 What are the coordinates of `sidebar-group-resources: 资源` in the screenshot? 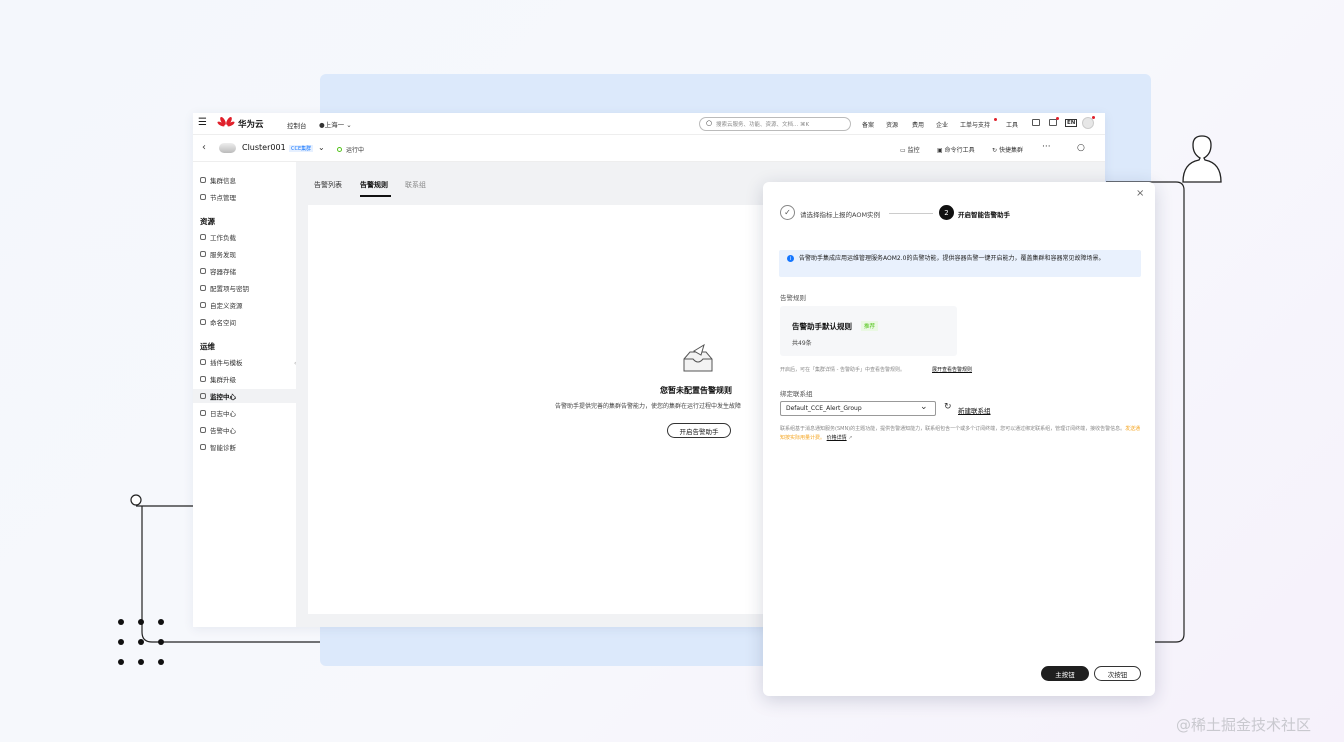 It's located at (207, 221).